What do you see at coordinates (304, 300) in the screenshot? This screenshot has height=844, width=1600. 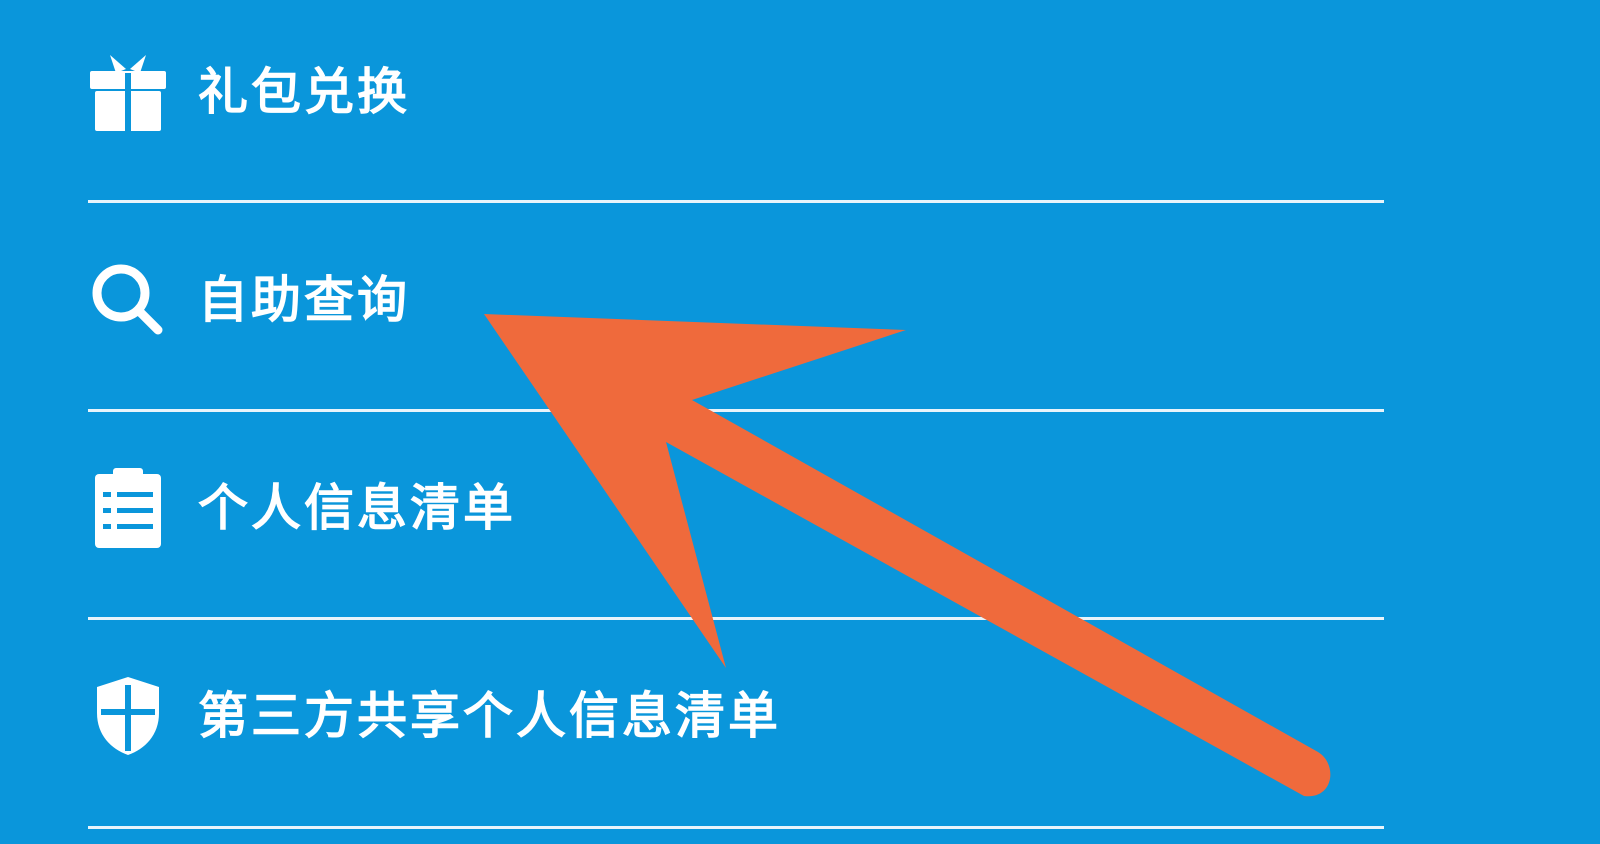 I see `menu-item-label: 自助查询` at bounding box center [304, 300].